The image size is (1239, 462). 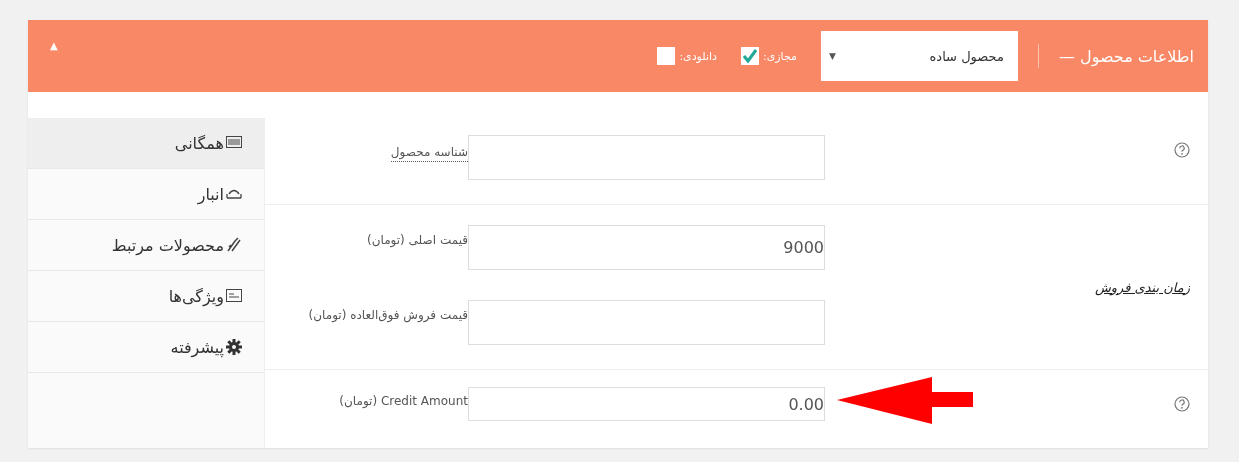 I want to click on sidebar-tab: ویژگی‌ها, so click(x=146, y=296).